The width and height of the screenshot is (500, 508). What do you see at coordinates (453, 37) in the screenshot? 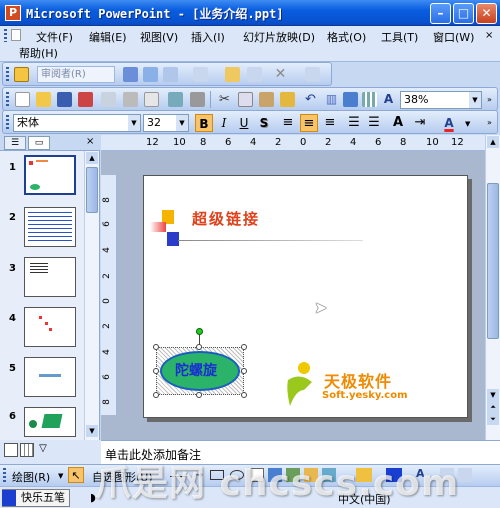
I see `menu-window: 窗口(W)` at bounding box center [453, 37].